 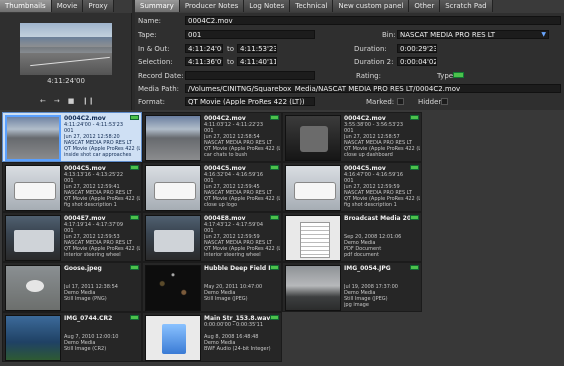 I want to click on hidden-checkbox, so click(x=444, y=101).